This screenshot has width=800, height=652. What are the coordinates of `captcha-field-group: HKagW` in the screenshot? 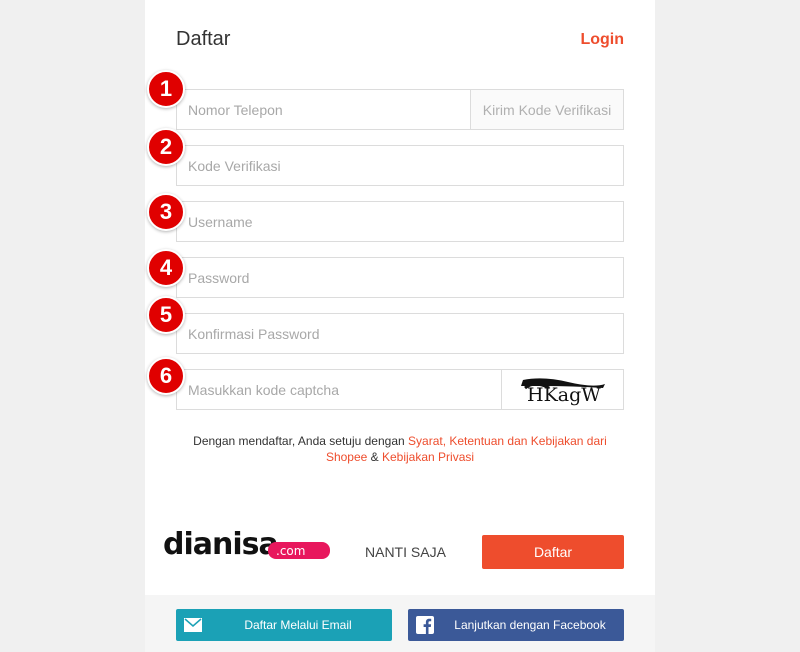 It's located at (400, 389).